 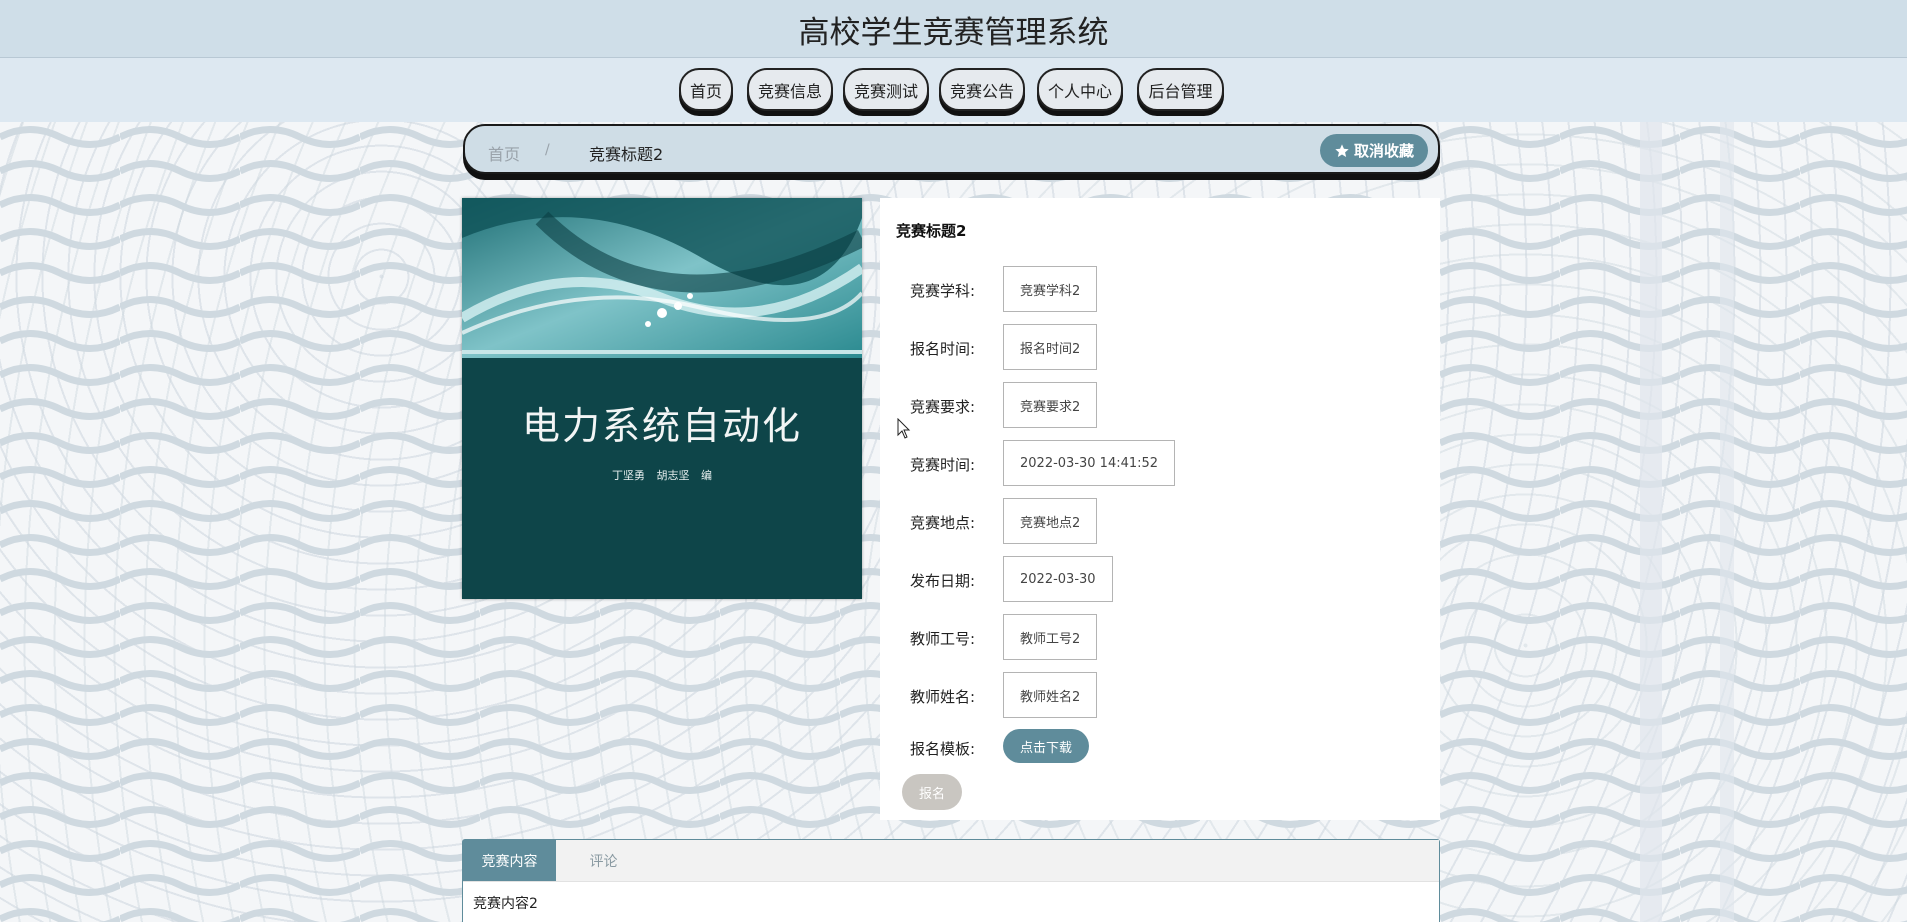 What do you see at coordinates (1160, 579) in the screenshot?
I see `field-row-publish-date: 发布日期: 2022-03-30` at bounding box center [1160, 579].